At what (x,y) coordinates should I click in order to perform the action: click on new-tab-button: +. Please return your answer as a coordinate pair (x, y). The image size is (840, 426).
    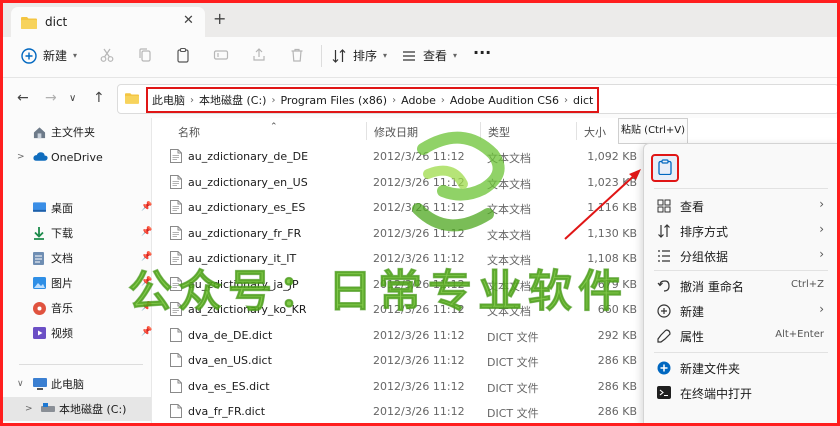
    Looking at the image, I should click on (219, 18).